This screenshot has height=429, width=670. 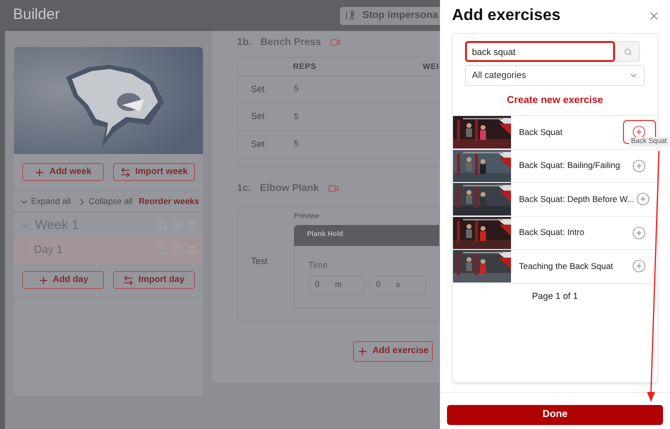 I want to click on collapse-all-button: Collapse all, so click(x=104, y=201).